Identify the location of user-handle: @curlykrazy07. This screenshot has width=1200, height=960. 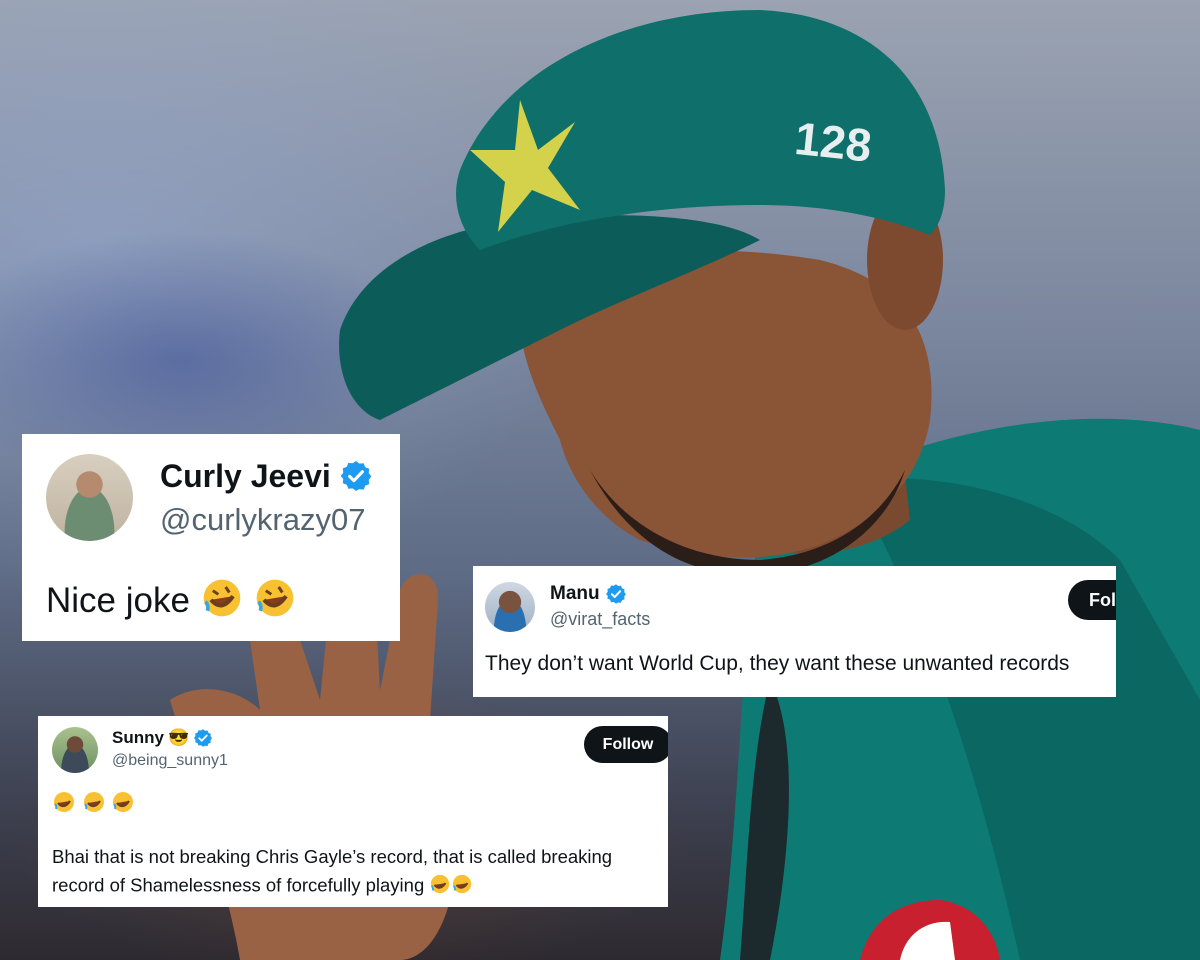
(263, 519).